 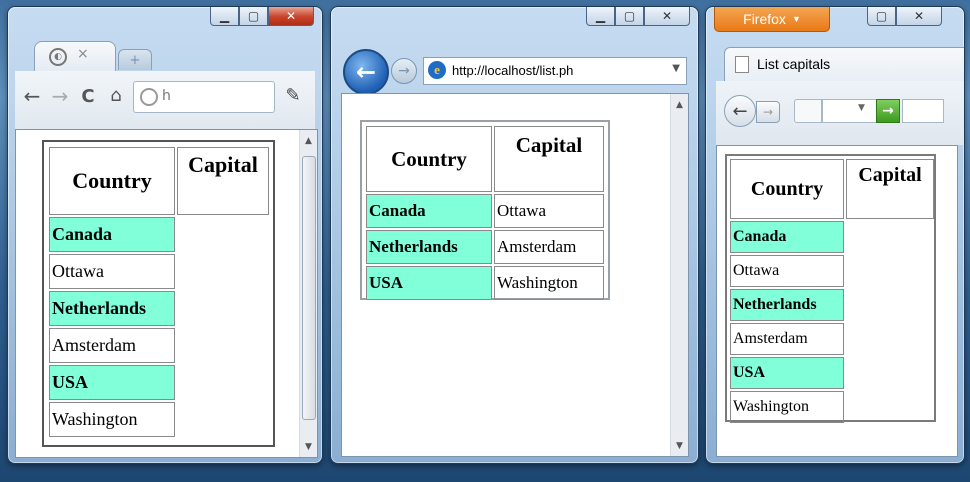 What do you see at coordinates (923, 111) in the screenshot?
I see `search-box-edge` at bounding box center [923, 111].